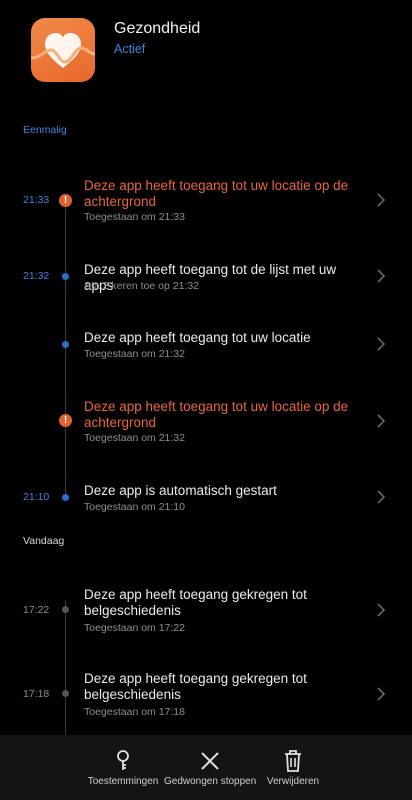  Describe the element at coordinates (45, 130) in the screenshot. I see `section-label-once: Eenmalig` at that location.